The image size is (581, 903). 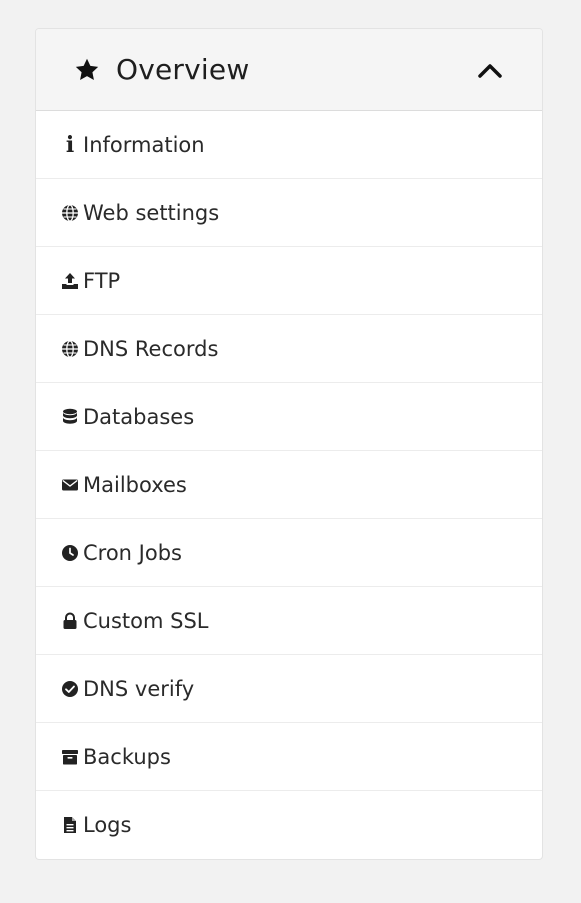 I want to click on clock-icon, so click(x=70, y=553).